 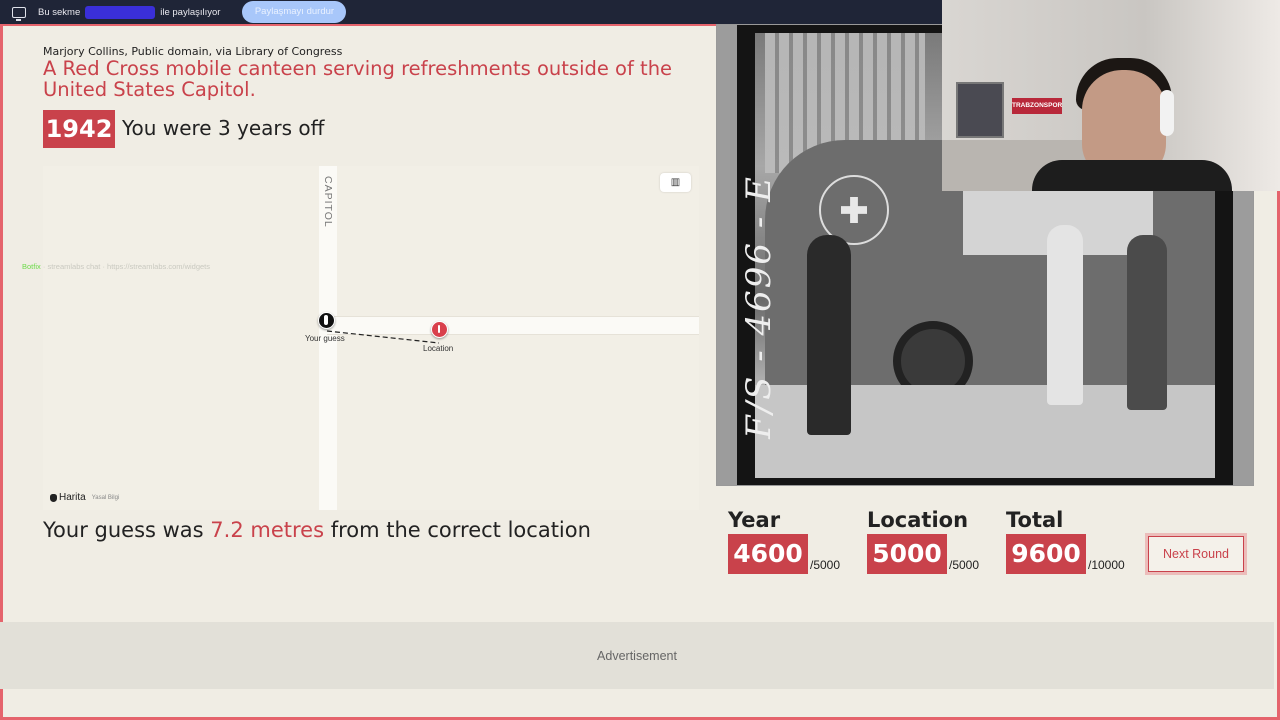 I want to click on location-pin-icon, so click(x=439, y=329).